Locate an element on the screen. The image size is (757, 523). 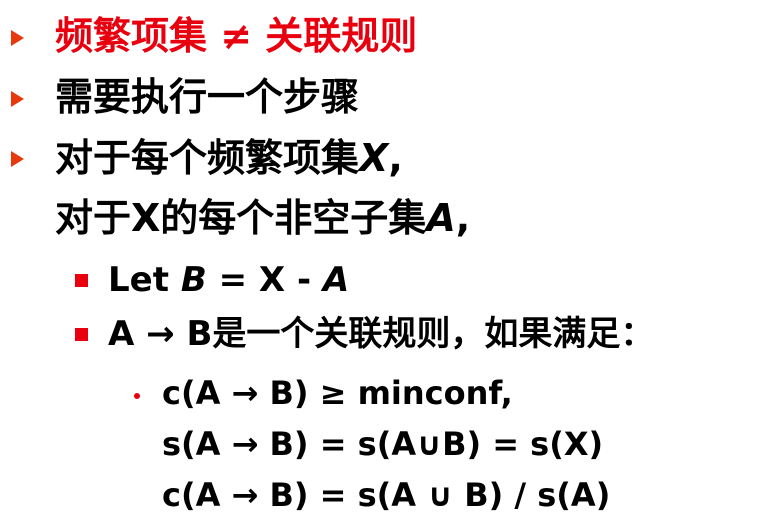
line-text: 频繁项集 ≠ 关联规则 is located at coordinates (236, 36).